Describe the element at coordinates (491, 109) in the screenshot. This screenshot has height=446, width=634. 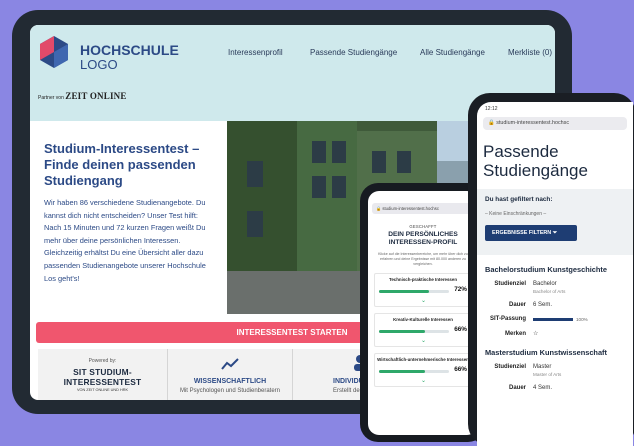
I see `status-time: 12:12` at that location.